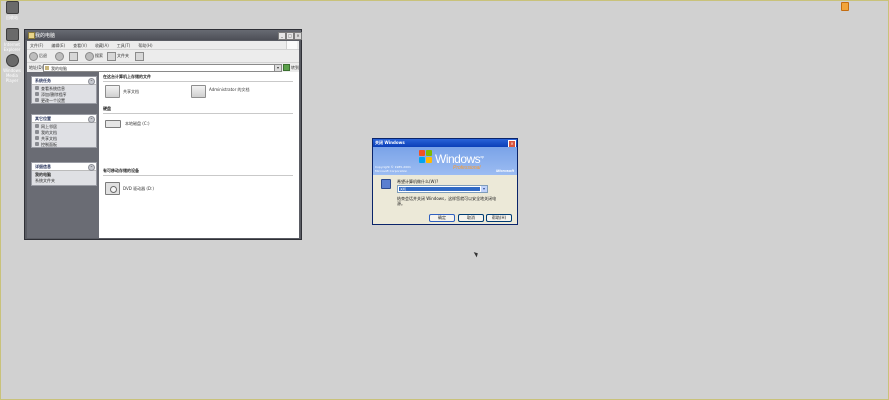  I want to click on details-header: 详细信息 ^, so click(64, 167).